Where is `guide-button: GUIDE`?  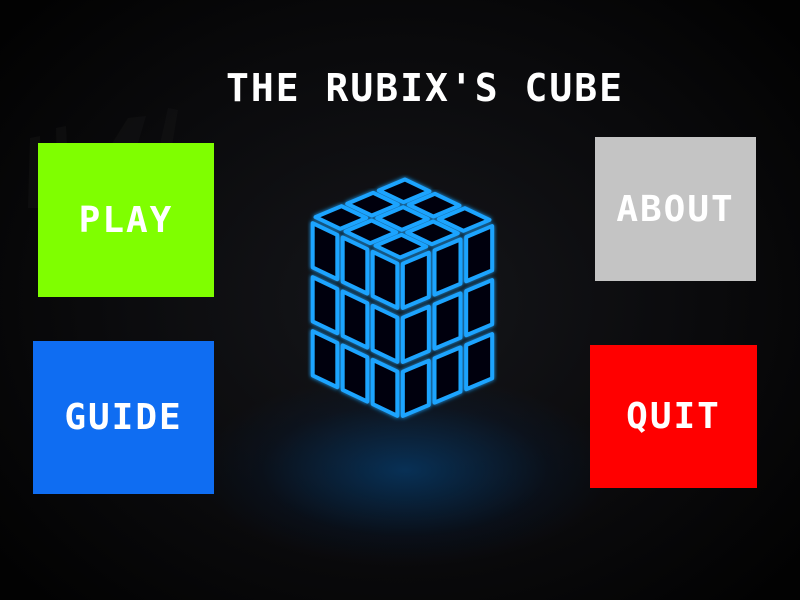 guide-button: GUIDE is located at coordinates (123, 417).